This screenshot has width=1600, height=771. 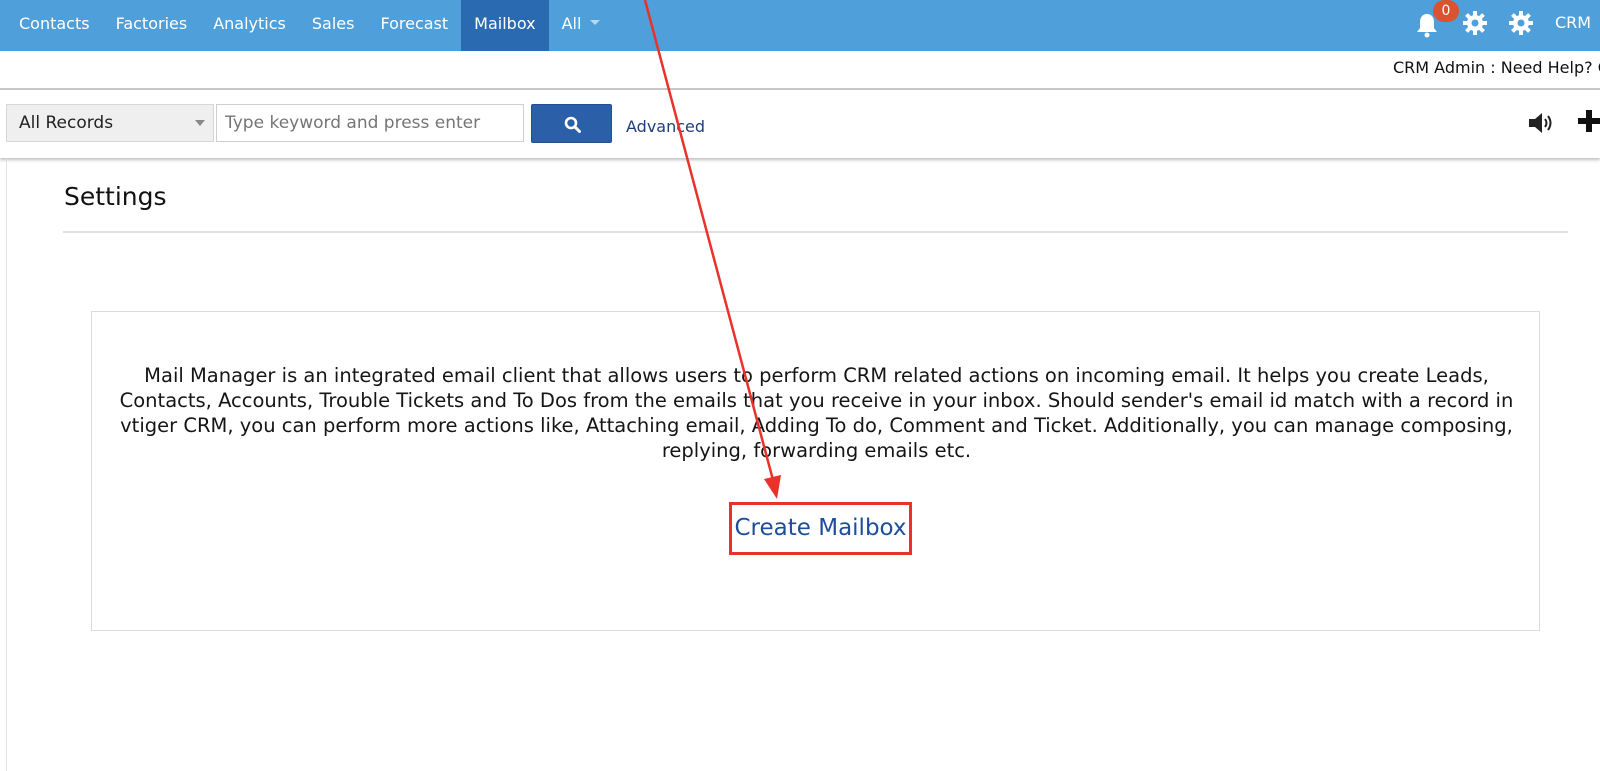 I want to click on nav-item-label: Factories, so click(x=151, y=23).